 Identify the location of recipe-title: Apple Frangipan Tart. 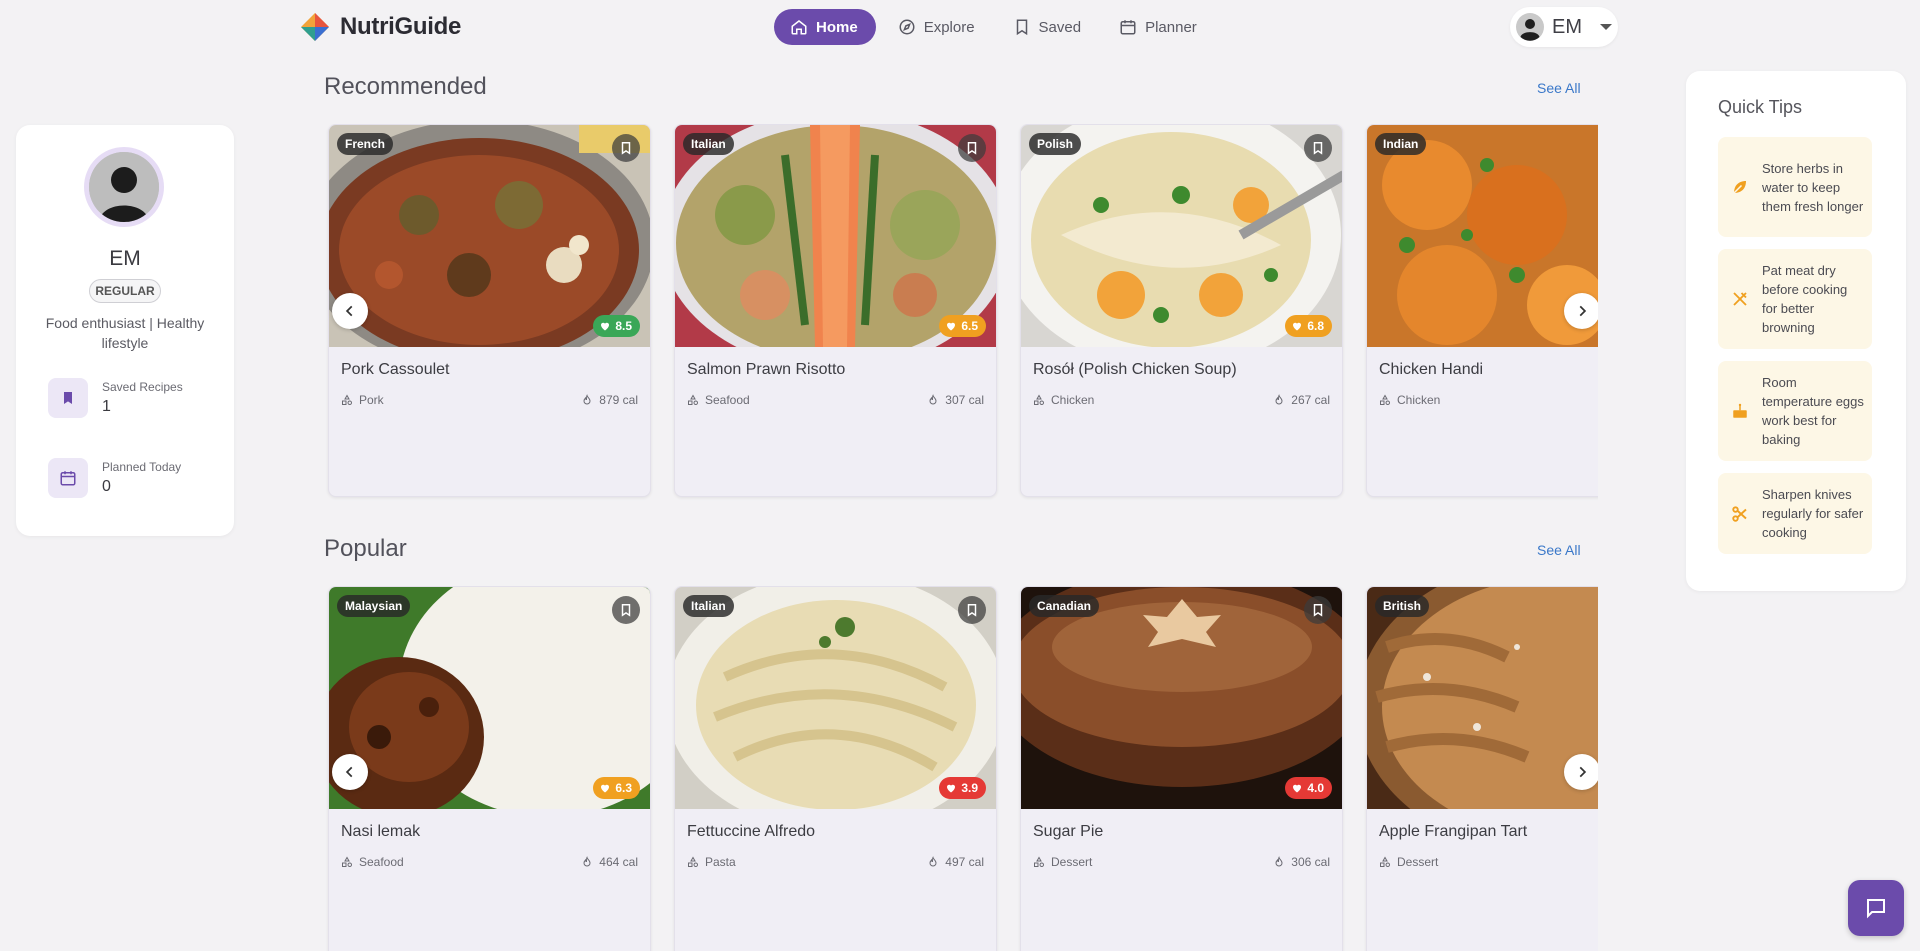
(1453, 831).